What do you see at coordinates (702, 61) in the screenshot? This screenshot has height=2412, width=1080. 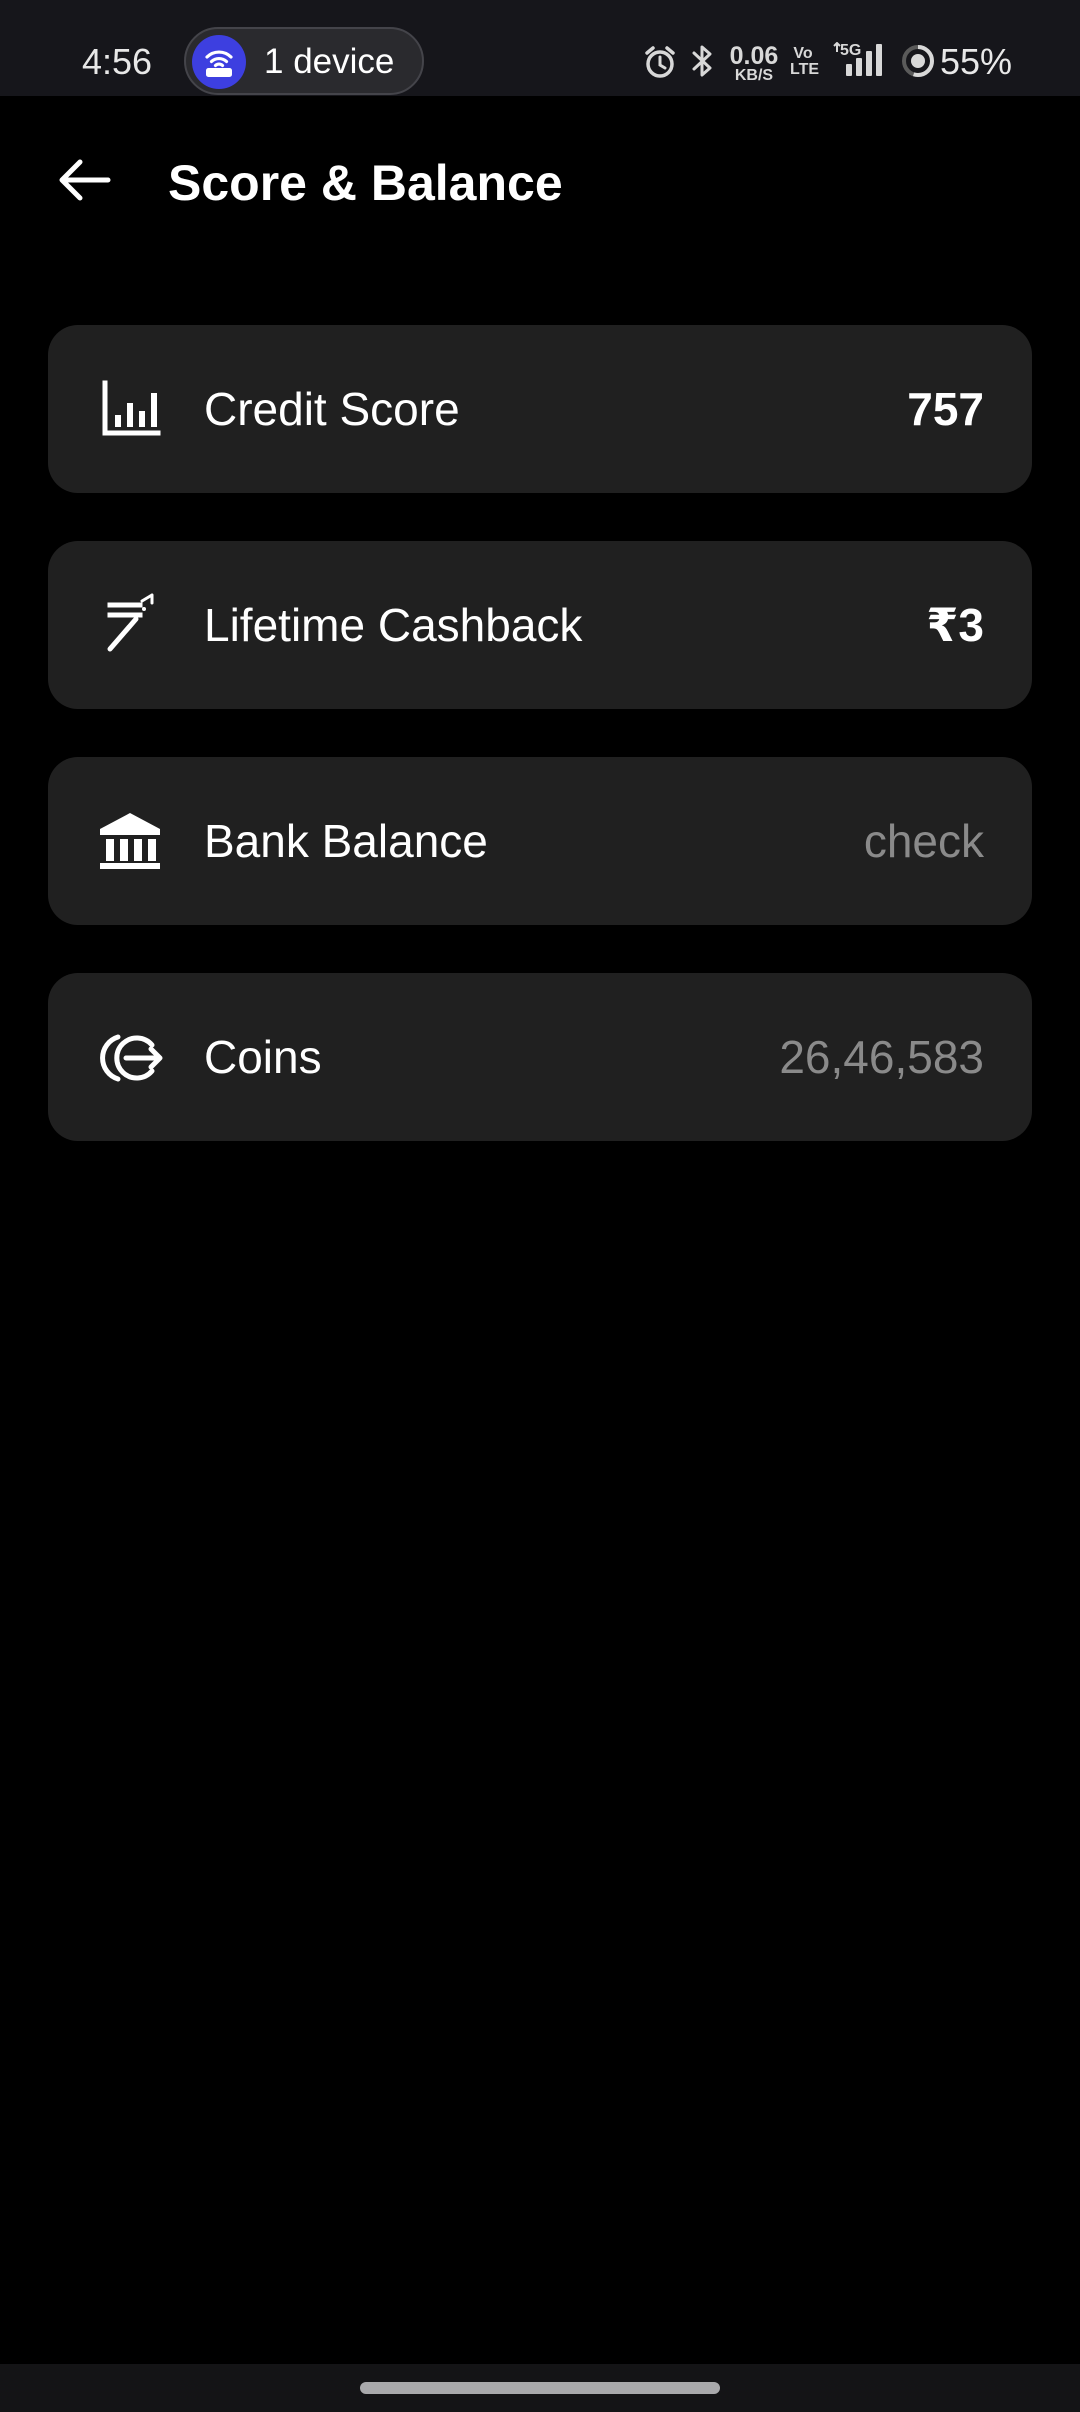 I see `bluetooth-icon` at bounding box center [702, 61].